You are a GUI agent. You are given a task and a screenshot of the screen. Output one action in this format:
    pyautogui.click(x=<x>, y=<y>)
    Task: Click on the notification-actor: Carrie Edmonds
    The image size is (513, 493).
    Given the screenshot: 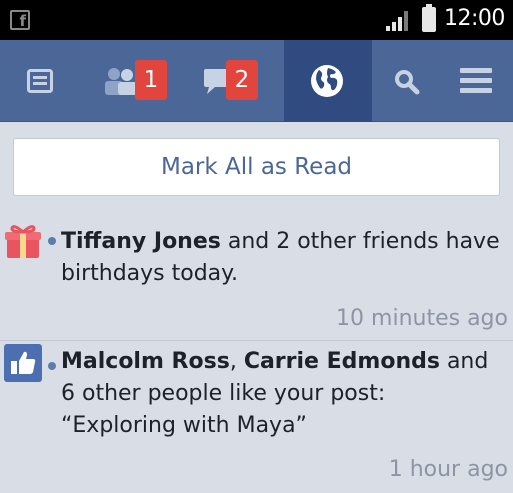 What is the action you would take?
    pyautogui.click(x=342, y=361)
    